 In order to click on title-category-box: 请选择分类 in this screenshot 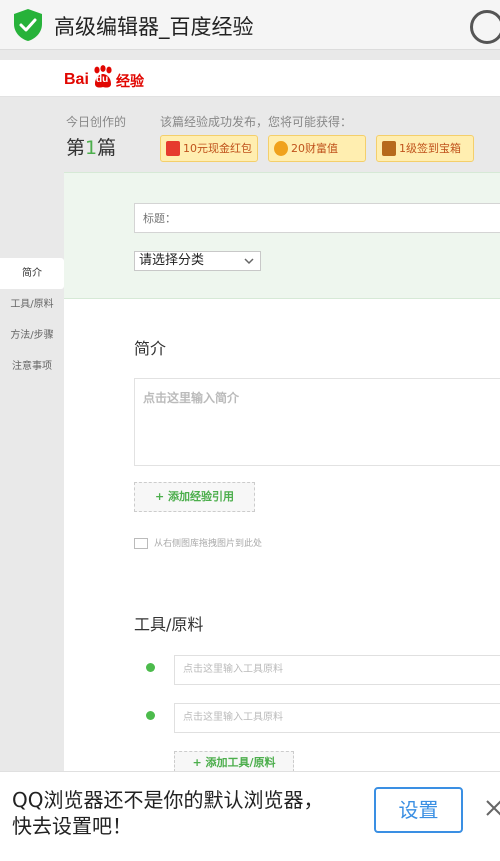, I will do `click(282, 235)`.